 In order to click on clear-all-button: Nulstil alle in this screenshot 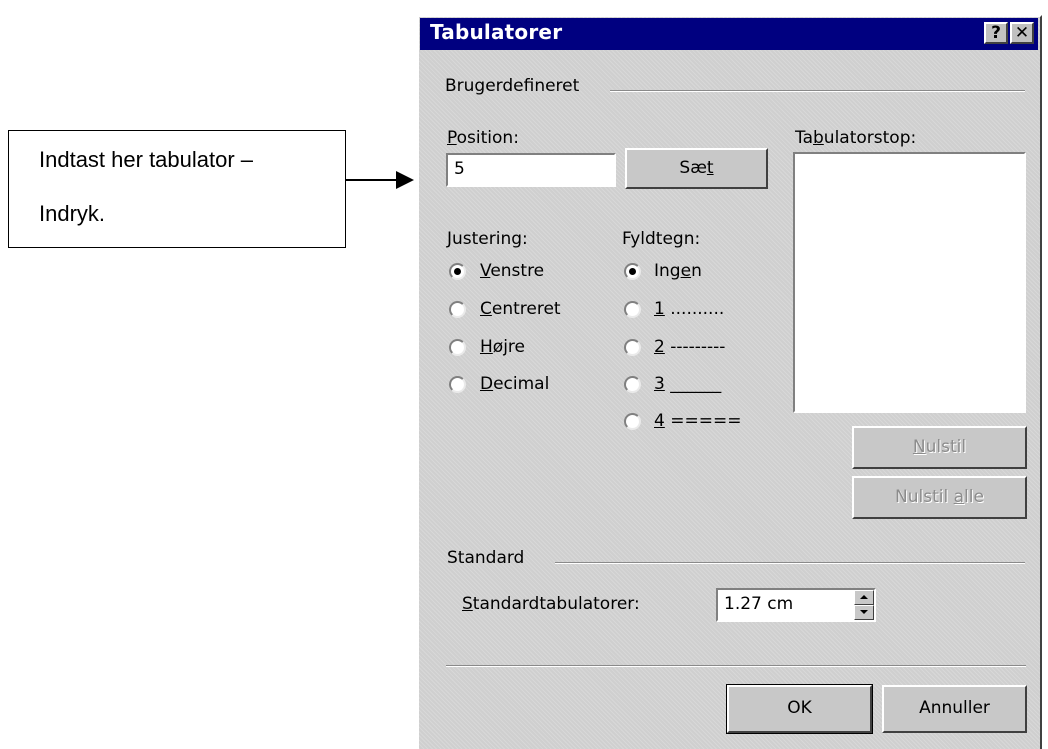, I will do `click(939, 497)`.